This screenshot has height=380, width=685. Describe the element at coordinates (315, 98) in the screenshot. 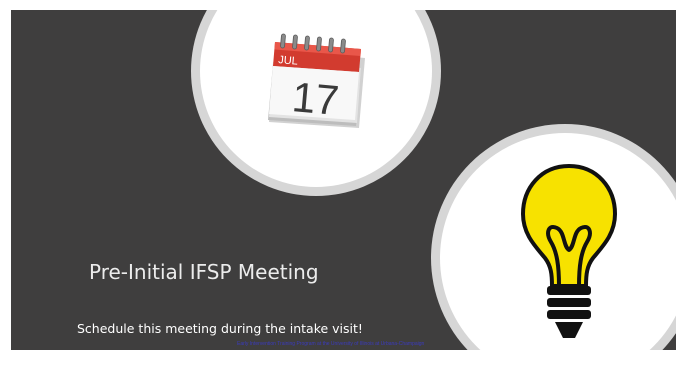

I see `calendar-day: 17` at that location.